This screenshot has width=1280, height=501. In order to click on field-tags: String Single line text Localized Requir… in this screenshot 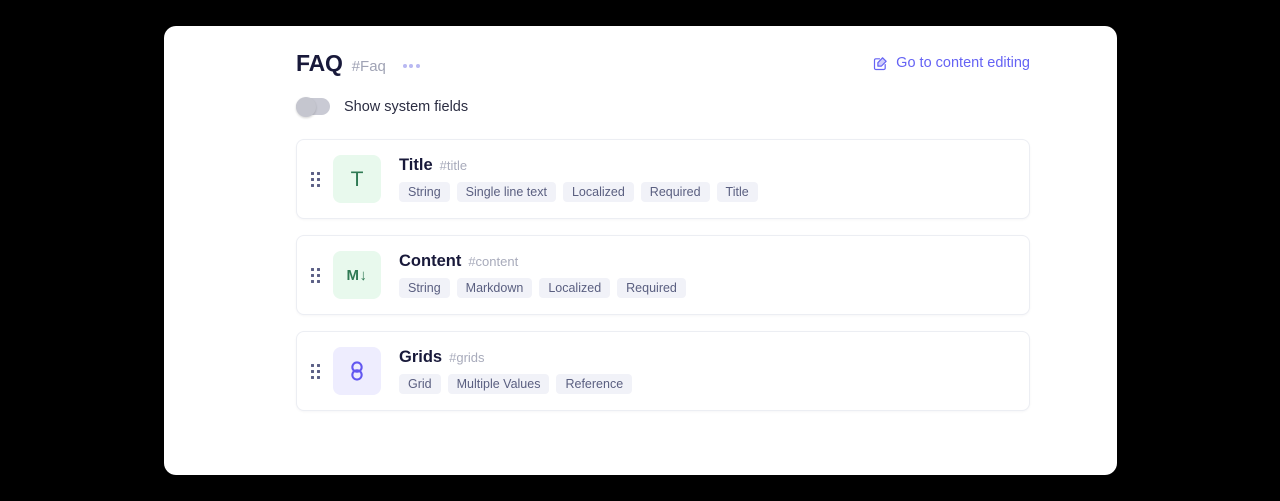, I will do `click(714, 192)`.